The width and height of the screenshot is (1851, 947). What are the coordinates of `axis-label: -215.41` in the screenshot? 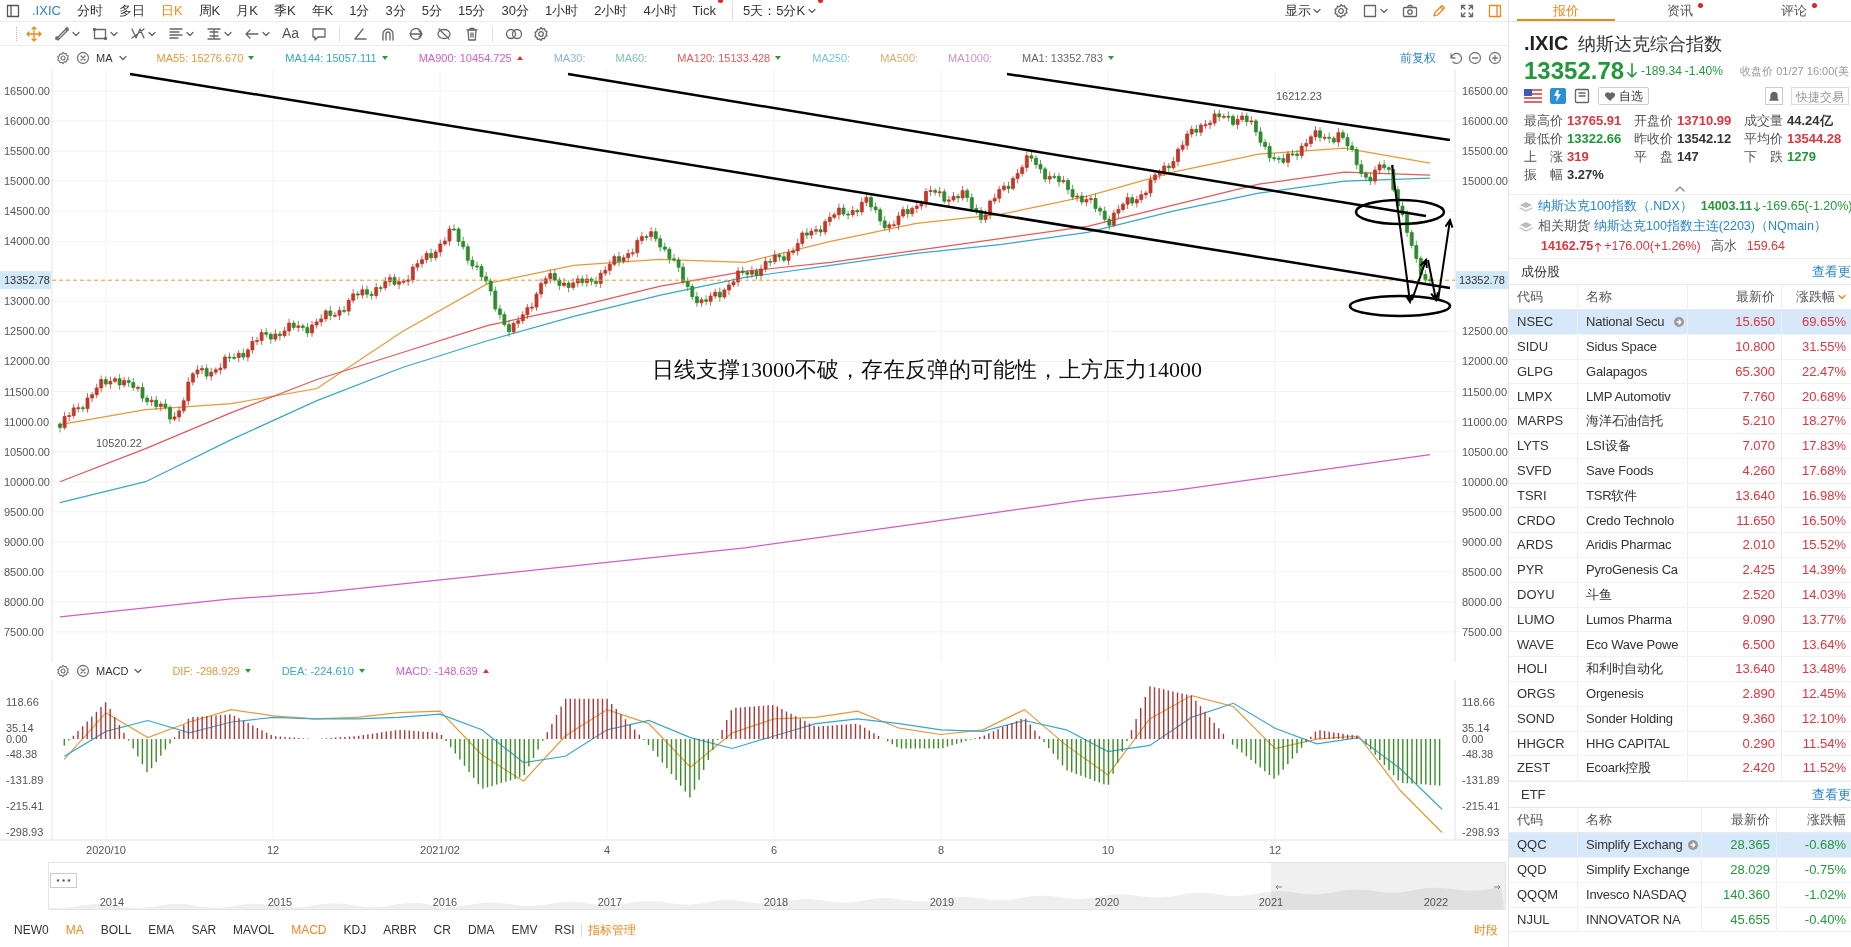 It's located at (25, 806).